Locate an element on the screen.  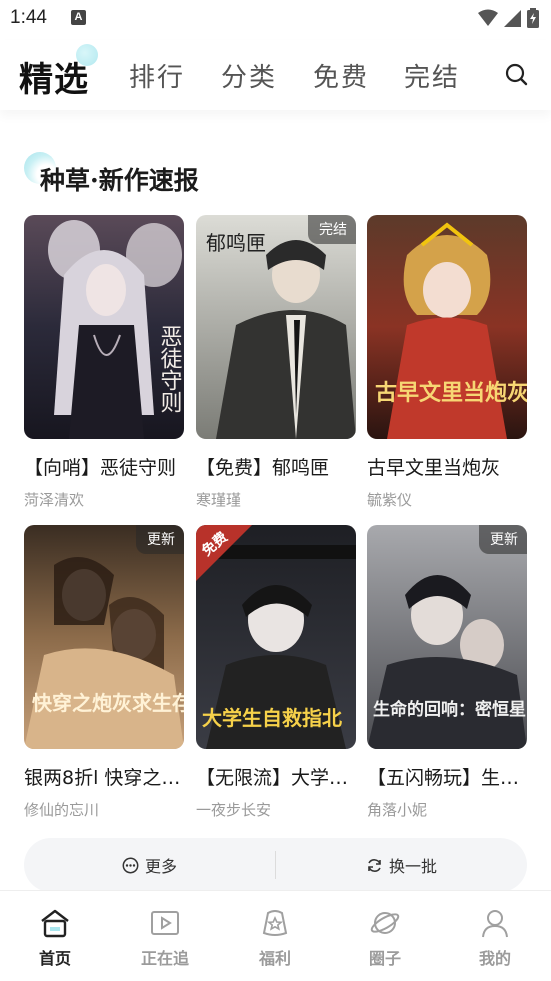
book-title: 古早文里当炮灰 is located at coordinates (447, 466).